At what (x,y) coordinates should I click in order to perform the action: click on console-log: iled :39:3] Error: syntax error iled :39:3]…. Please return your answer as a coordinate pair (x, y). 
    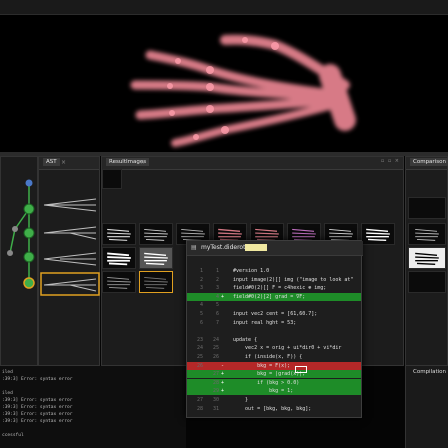
    Looking at the image, I should click on (93, 407).